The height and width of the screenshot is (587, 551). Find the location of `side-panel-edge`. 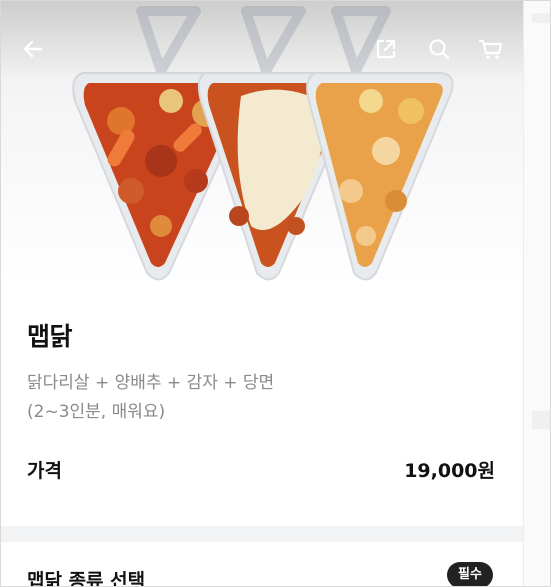

side-panel-edge is located at coordinates (536, 293).